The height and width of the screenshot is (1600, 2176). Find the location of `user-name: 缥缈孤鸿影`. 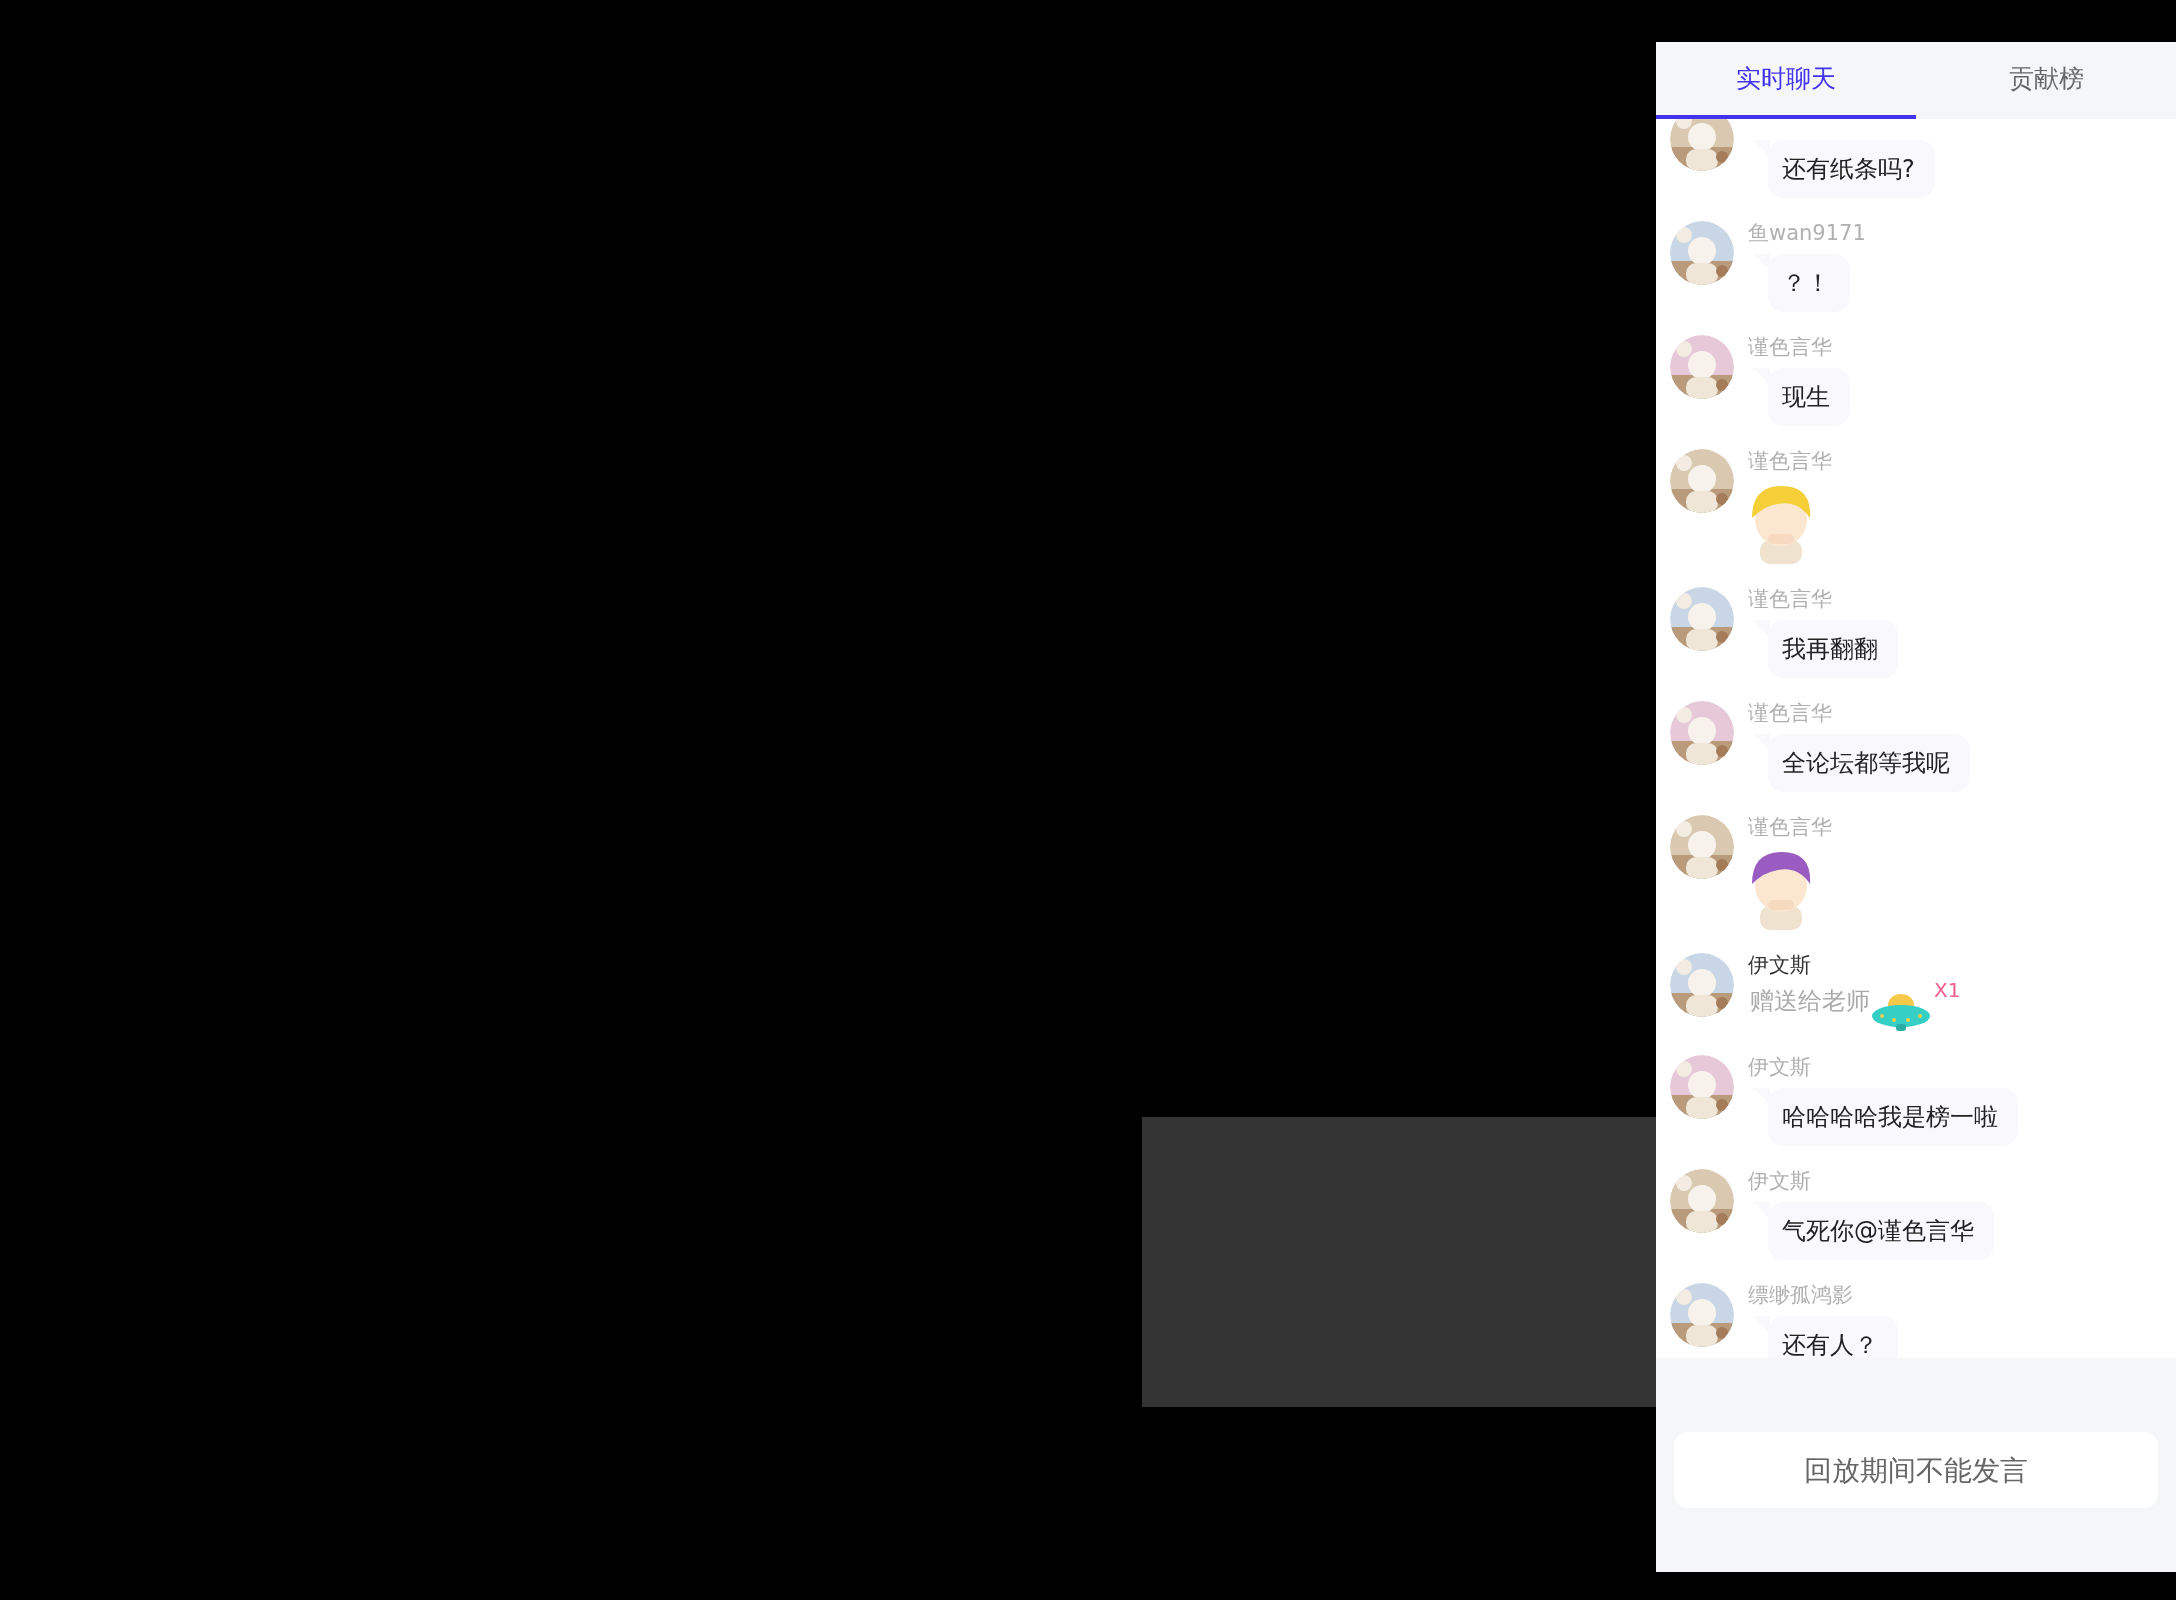

user-name: 缥缈孤鸿影 is located at coordinates (1801, 1295).